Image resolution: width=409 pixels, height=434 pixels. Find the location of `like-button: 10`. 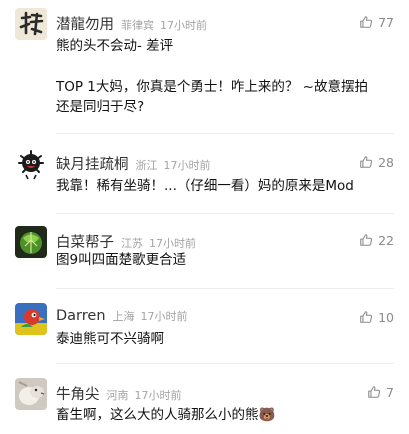

like-button: 10 is located at coordinates (376, 317).